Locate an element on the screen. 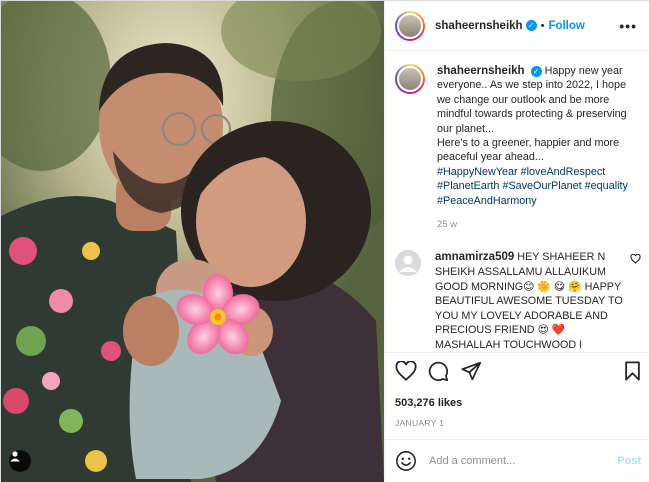 The width and height of the screenshot is (649, 482). save-button is located at coordinates (632, 371).